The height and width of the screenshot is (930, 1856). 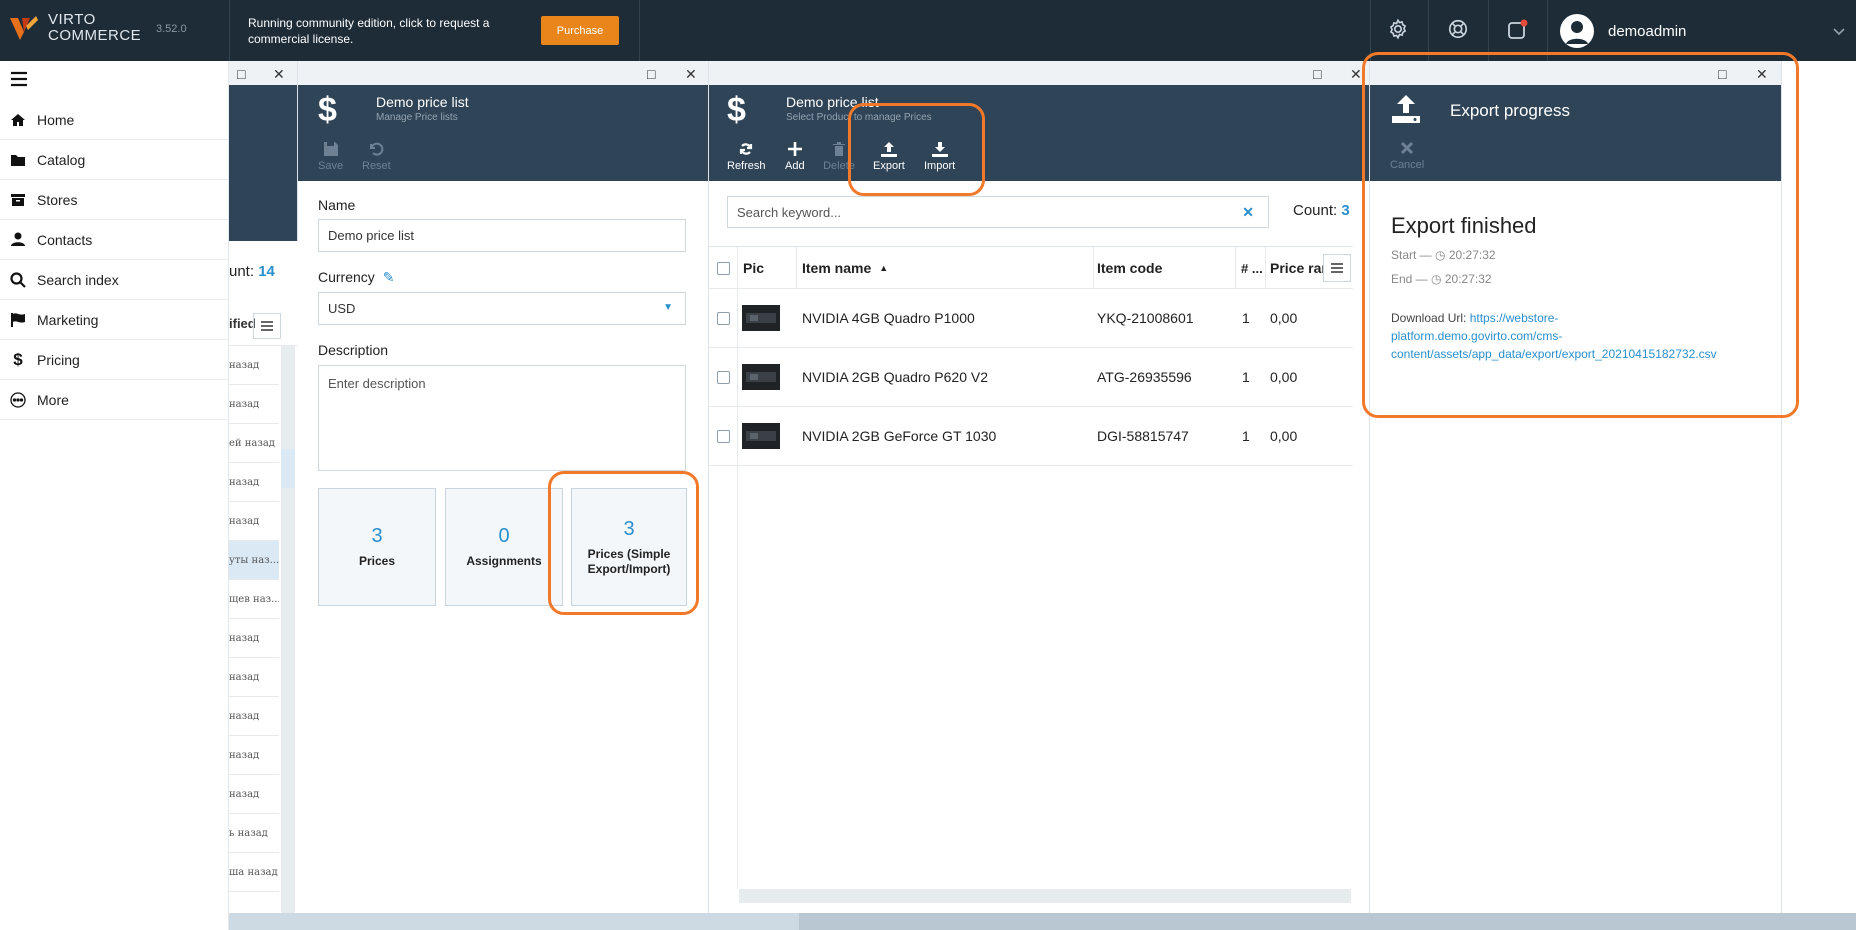 What do you see at coordinates (422, 102) in the screenshot?
I see `blade-title: Demo price list` at bounding box center [422, 102].